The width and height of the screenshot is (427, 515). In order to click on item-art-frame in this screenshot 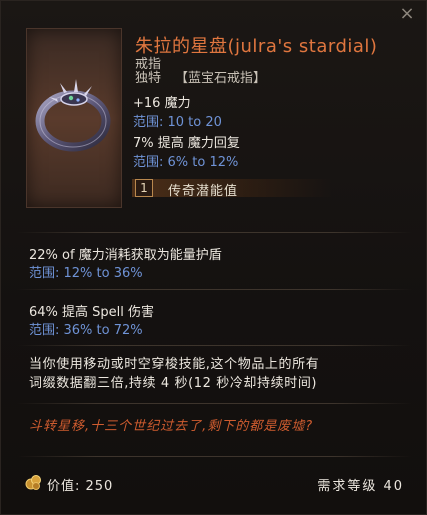, I will do `click(74, 118)`.